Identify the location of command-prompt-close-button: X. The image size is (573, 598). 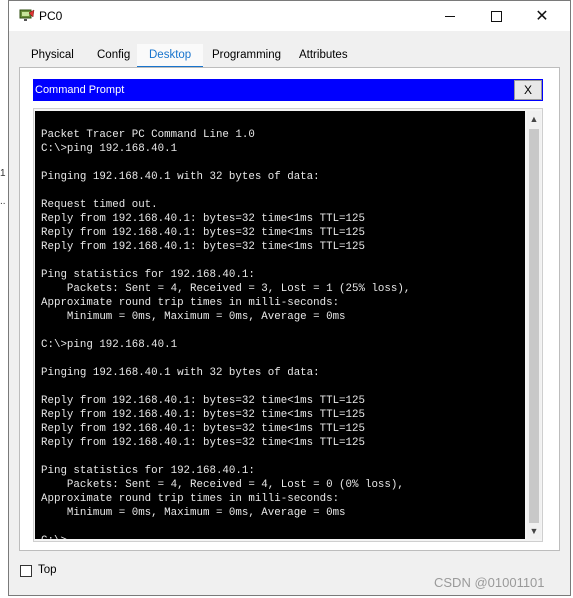
(528, 90).